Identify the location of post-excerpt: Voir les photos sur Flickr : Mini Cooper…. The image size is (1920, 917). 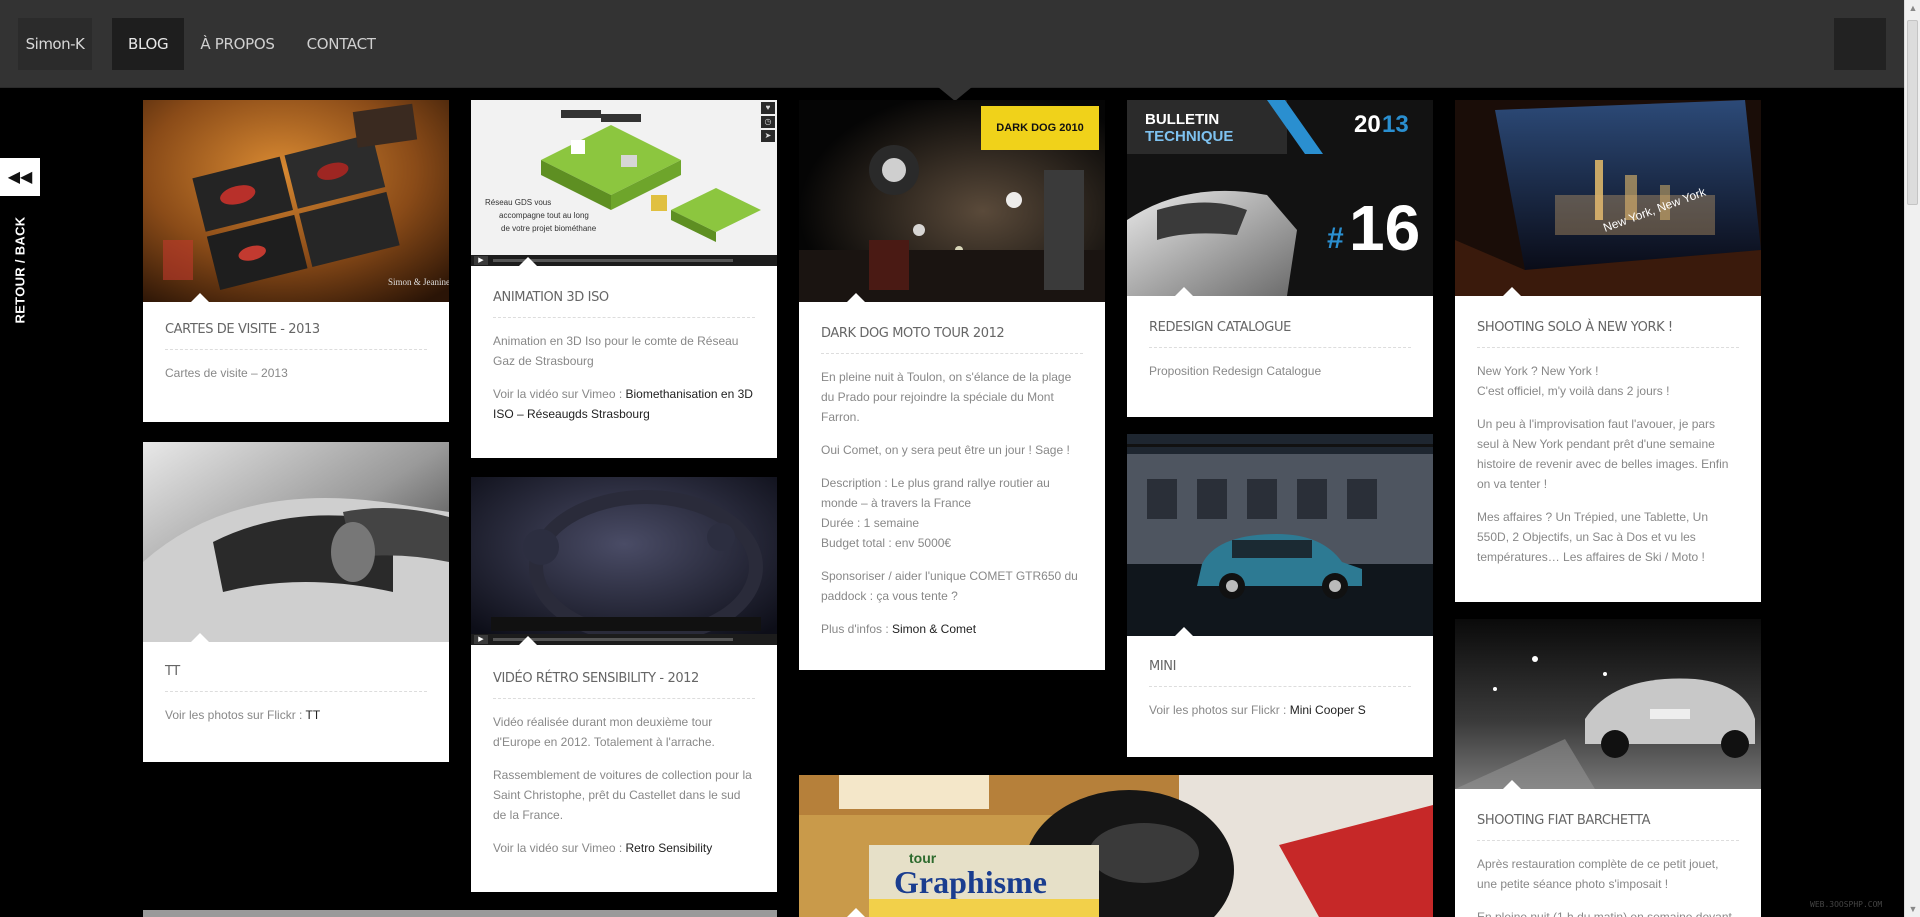
(1257, 710).